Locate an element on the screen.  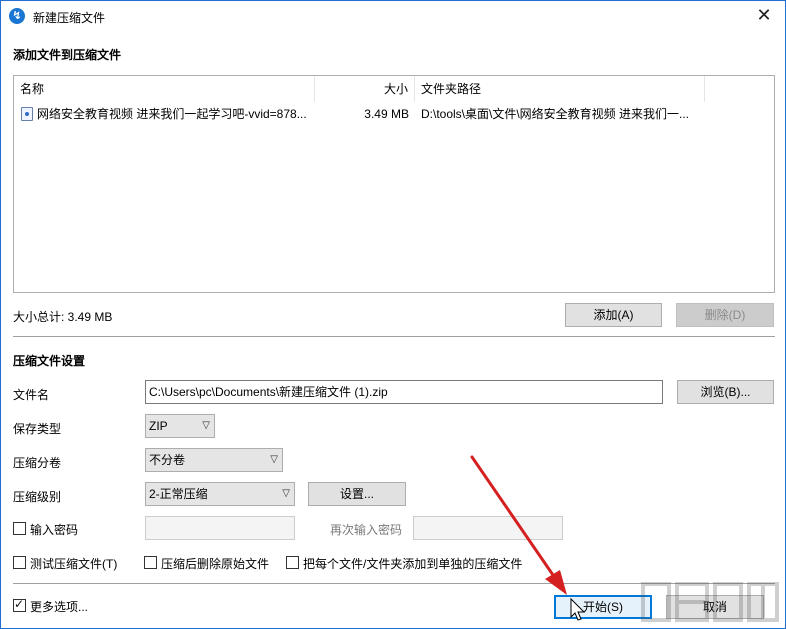
test-archive-label: 测试压缩文件(T) is located at coordinates (74, 564).